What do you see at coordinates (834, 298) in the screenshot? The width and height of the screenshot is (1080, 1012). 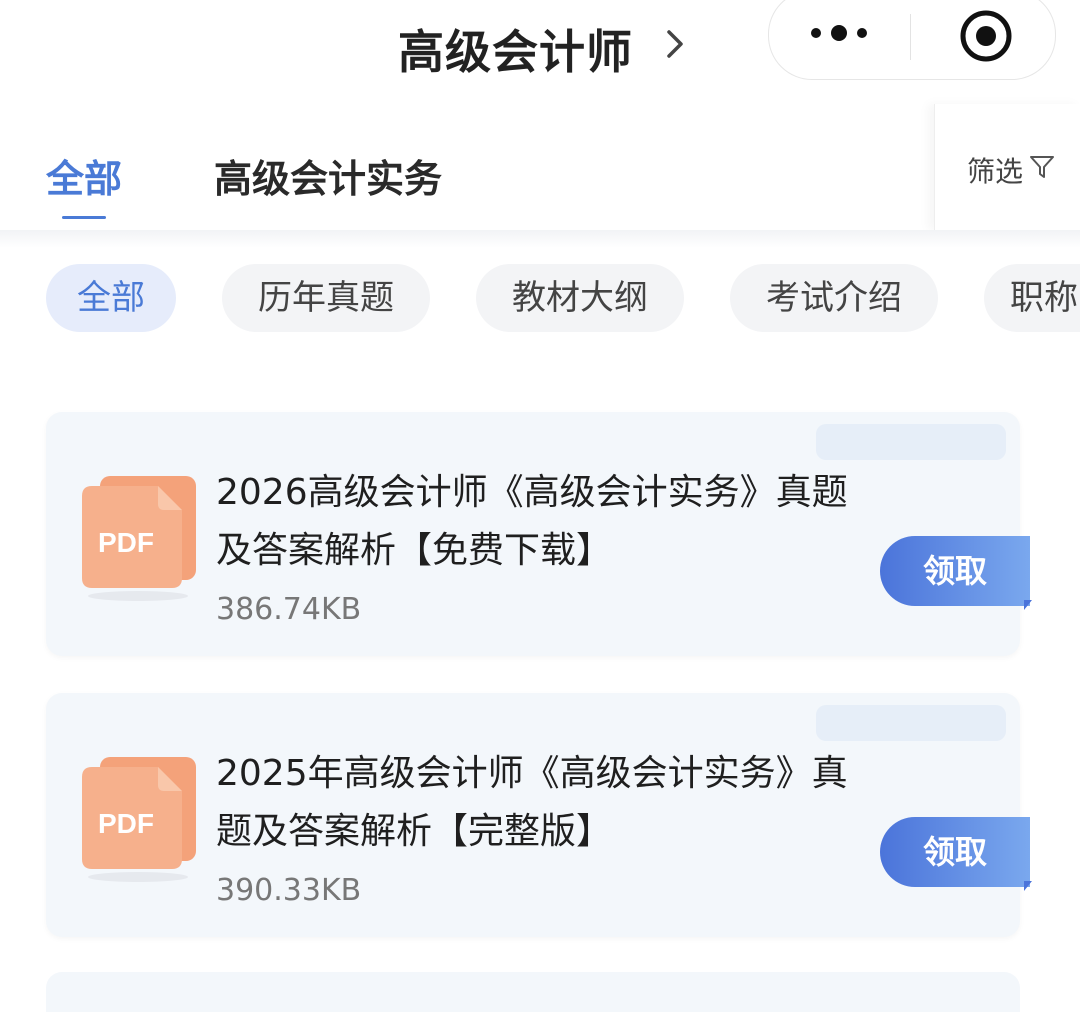 I see `chip-exam-introduction: 考试介绍` at bounding box center [834, 298].